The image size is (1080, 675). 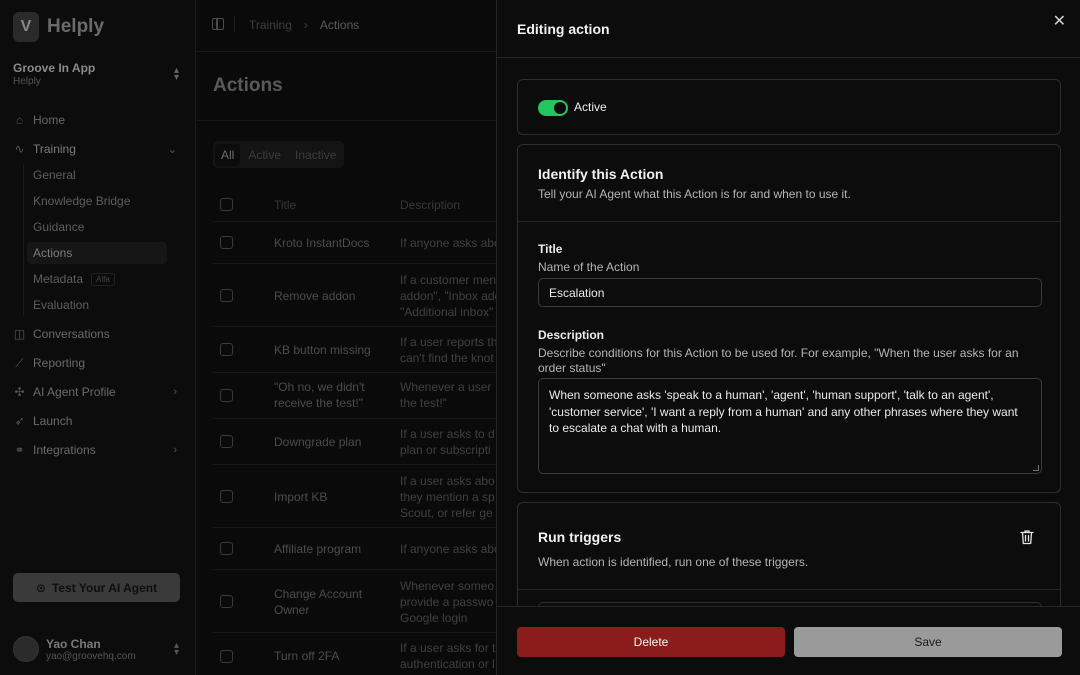 What do you see at coordinates (790, 292) in the screenshot?
I see `title-input` at bounding box center [790, 292].